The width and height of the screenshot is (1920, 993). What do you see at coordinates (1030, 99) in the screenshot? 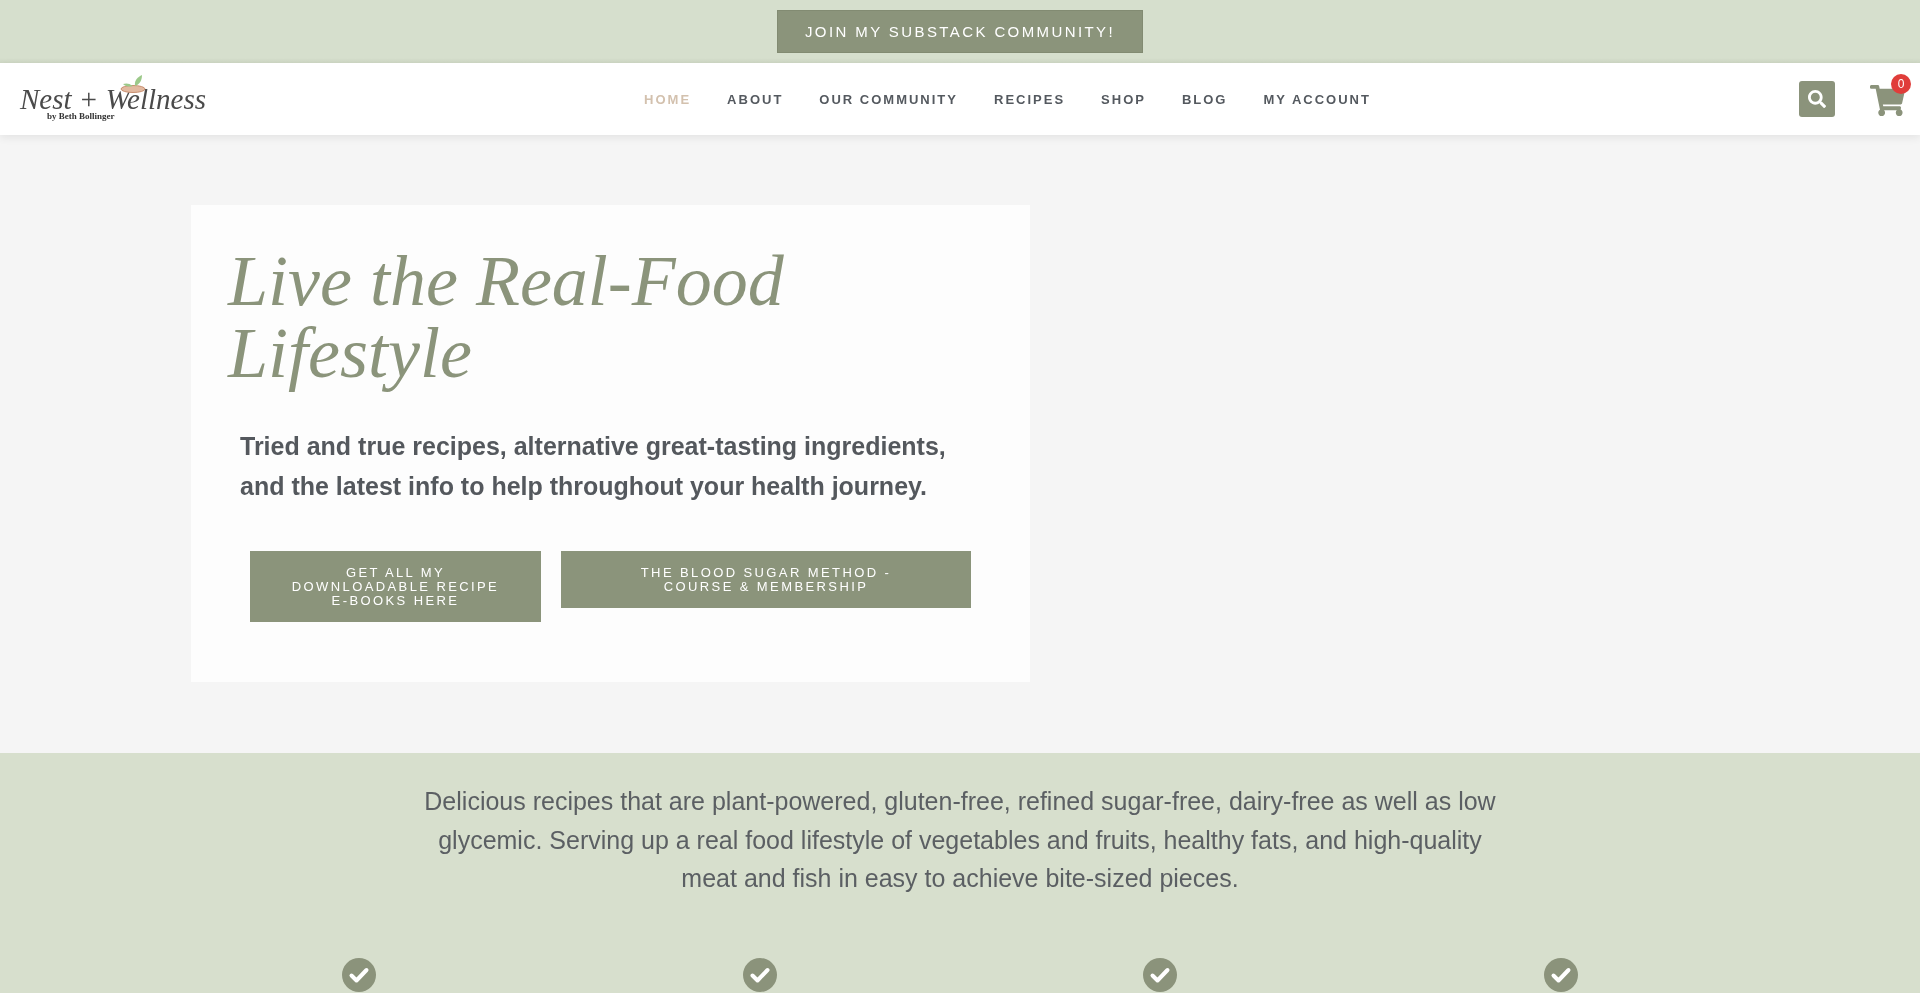
I see `nav-link: RECIPES` at bounding box center [1030, 99].